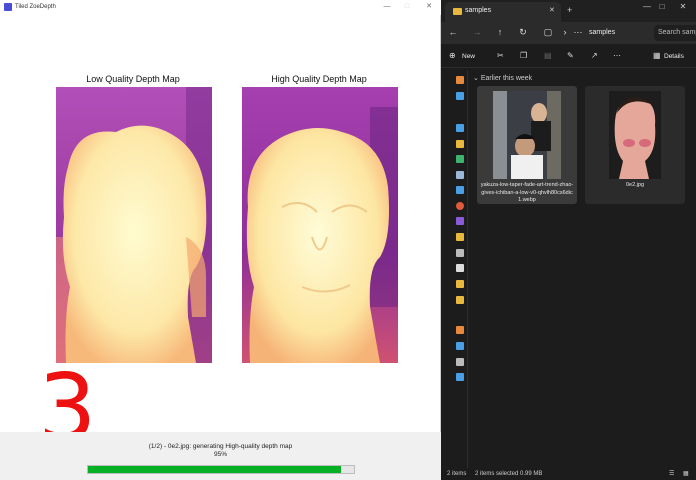 This screenshot has width=696, height=480. I want to click on high-quality-title: High Quality Depth Map, so click(319, 79).